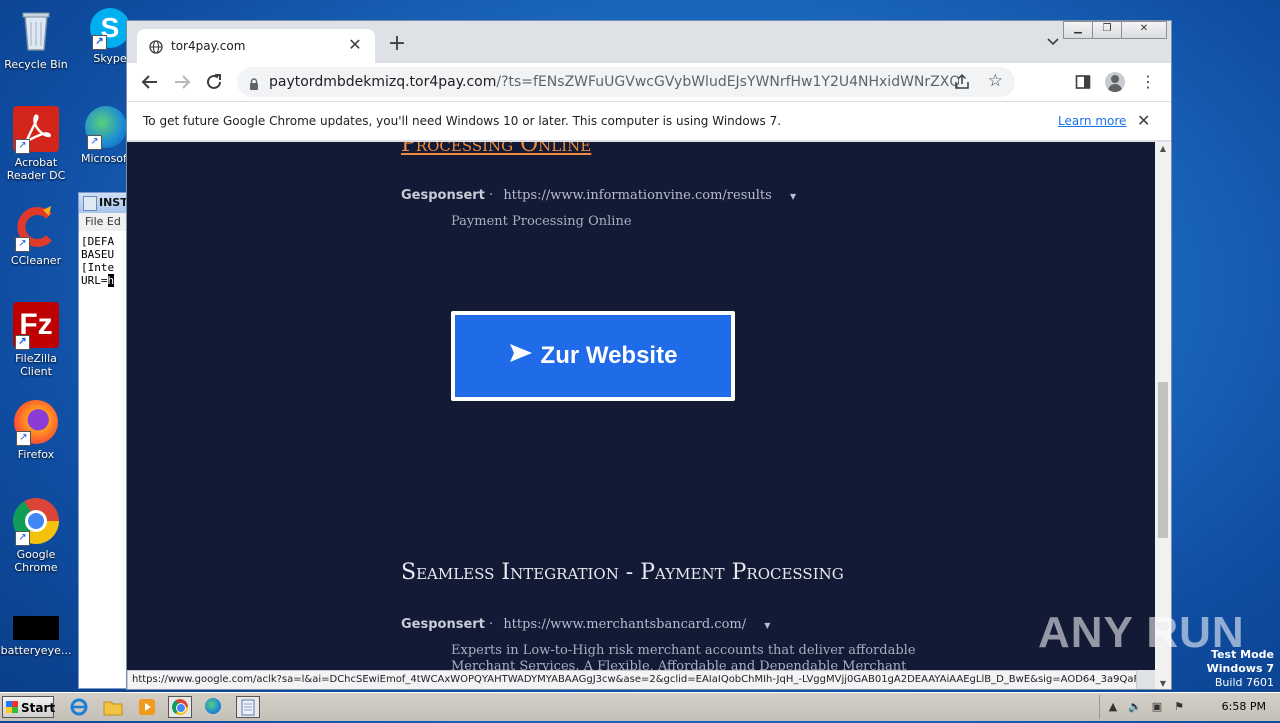 The width and height of the screenshot is (1280, 723). Describe the element at coordinates (12, 707) in the screenshot. I see `windows-logo-icon` at that location.